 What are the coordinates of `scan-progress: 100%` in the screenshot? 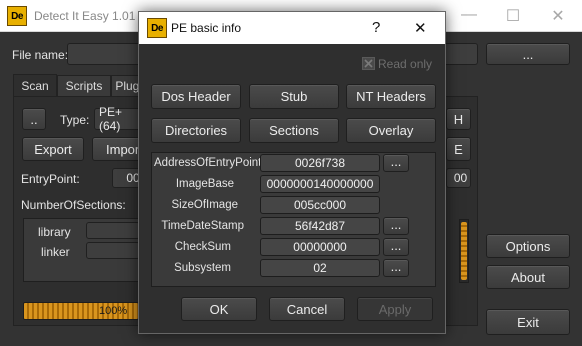 It's located at (81, 311).